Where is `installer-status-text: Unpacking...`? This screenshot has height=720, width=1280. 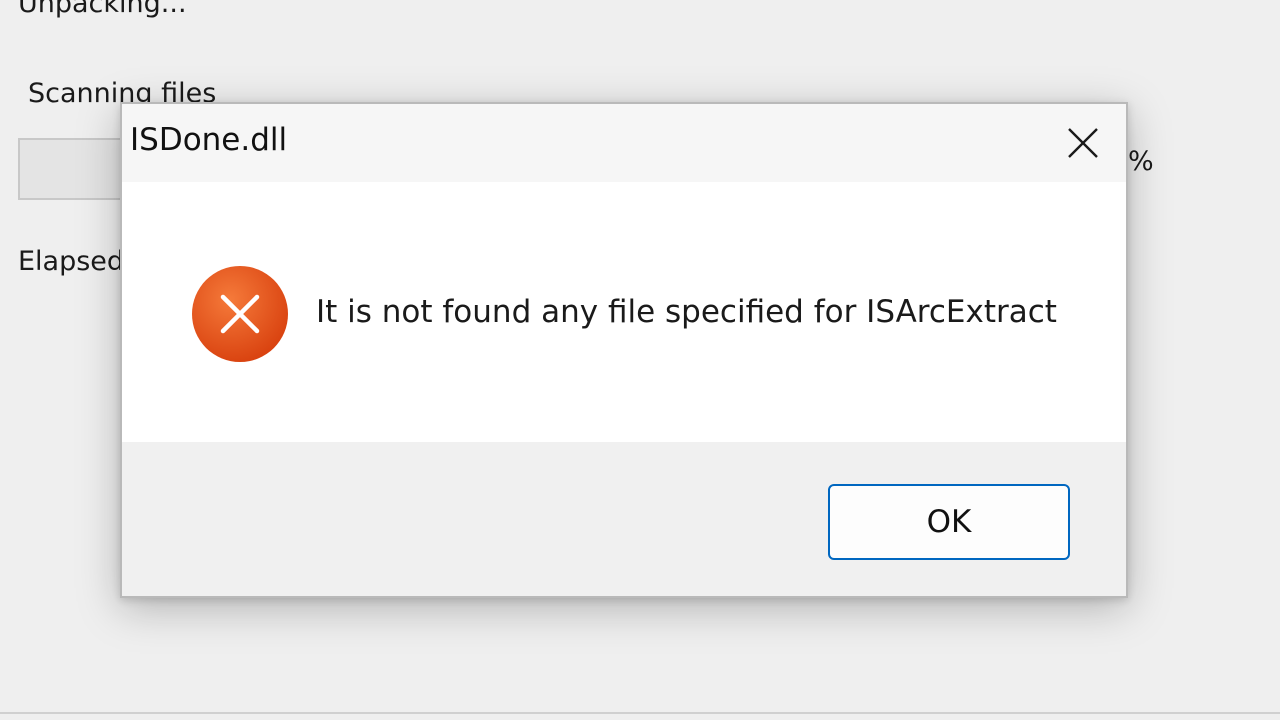
installer-status-text: Unpacking... is located at coordinates (102, 9).